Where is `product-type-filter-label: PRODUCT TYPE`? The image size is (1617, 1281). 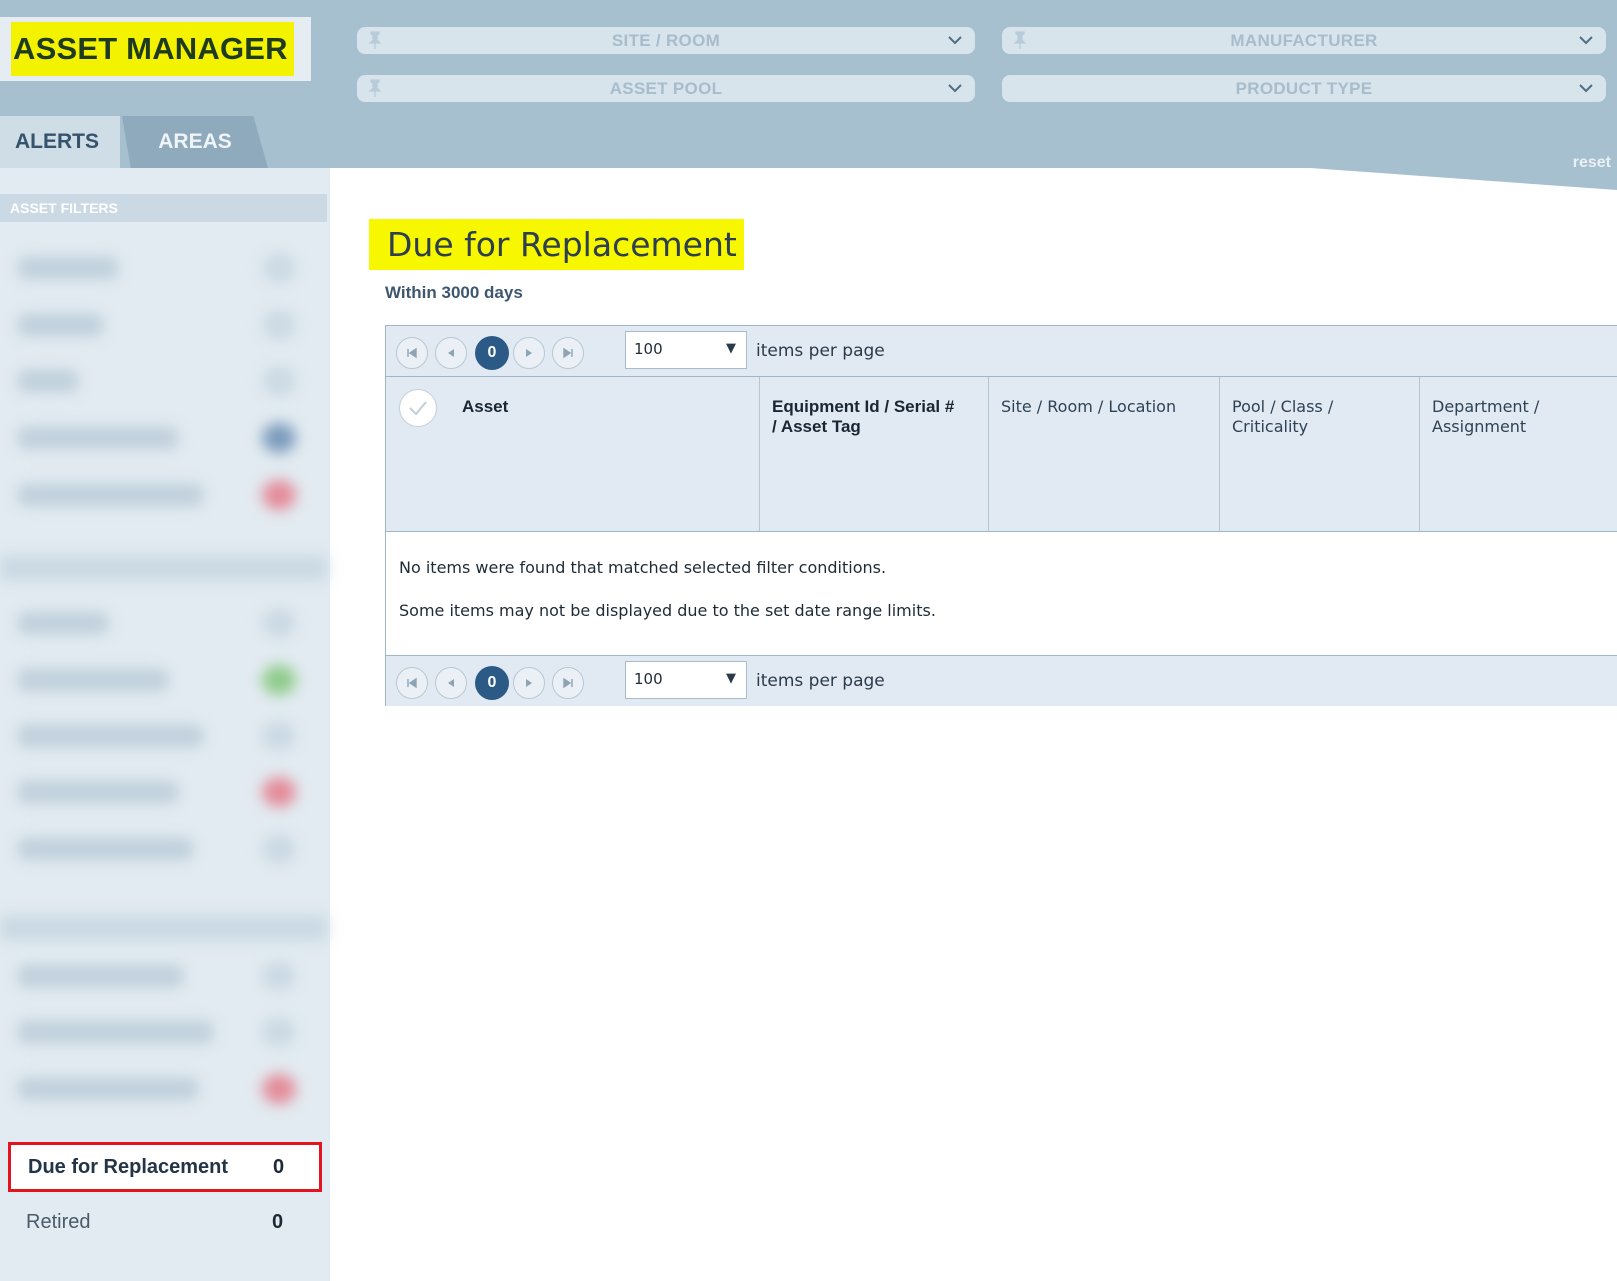 product-type-filter-label: PRODUCT TYPE is located at coordinates (1304, 88).